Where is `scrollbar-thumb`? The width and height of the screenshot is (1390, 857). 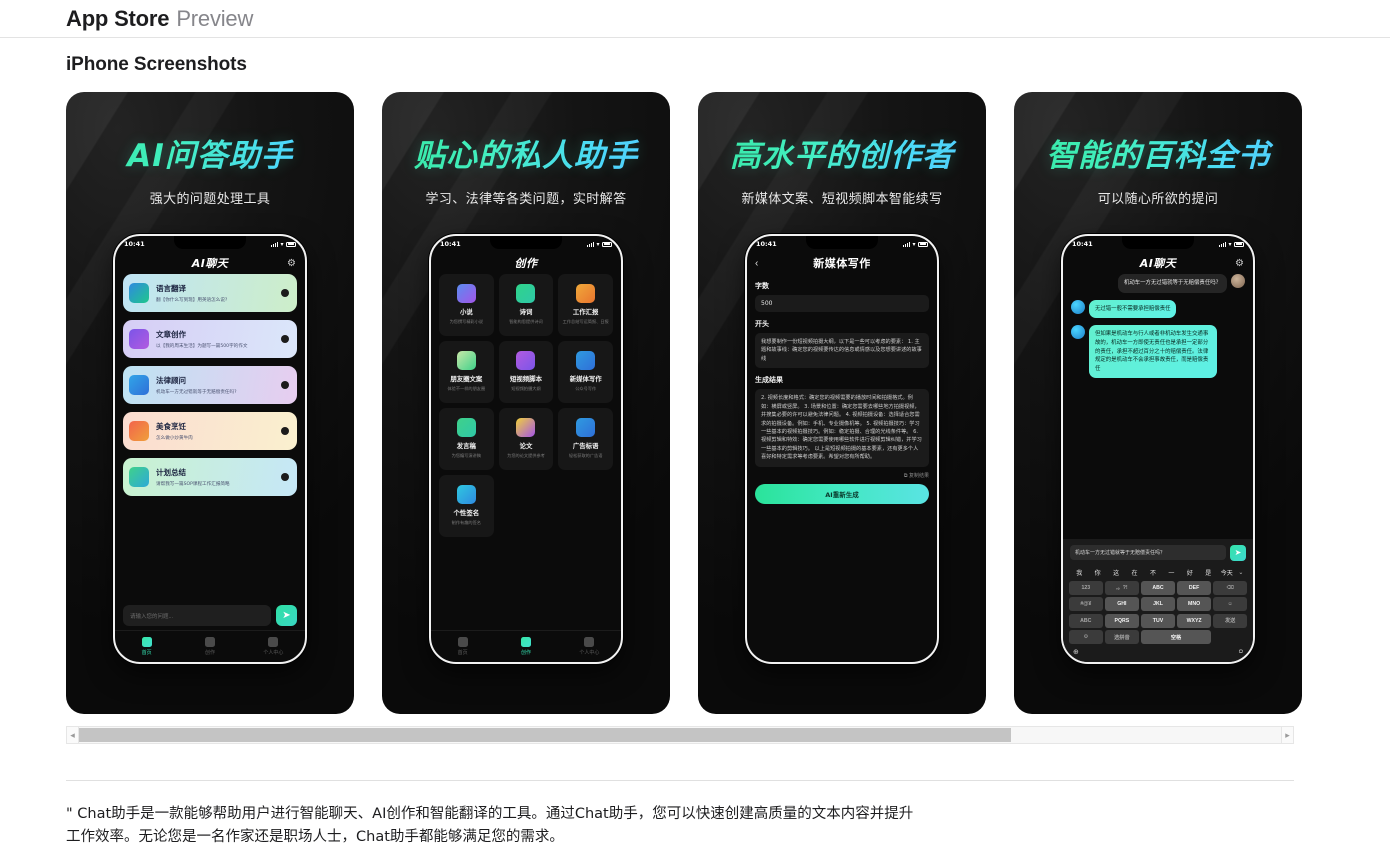
scrollbar-thumb is located at coordinates (545, 735).